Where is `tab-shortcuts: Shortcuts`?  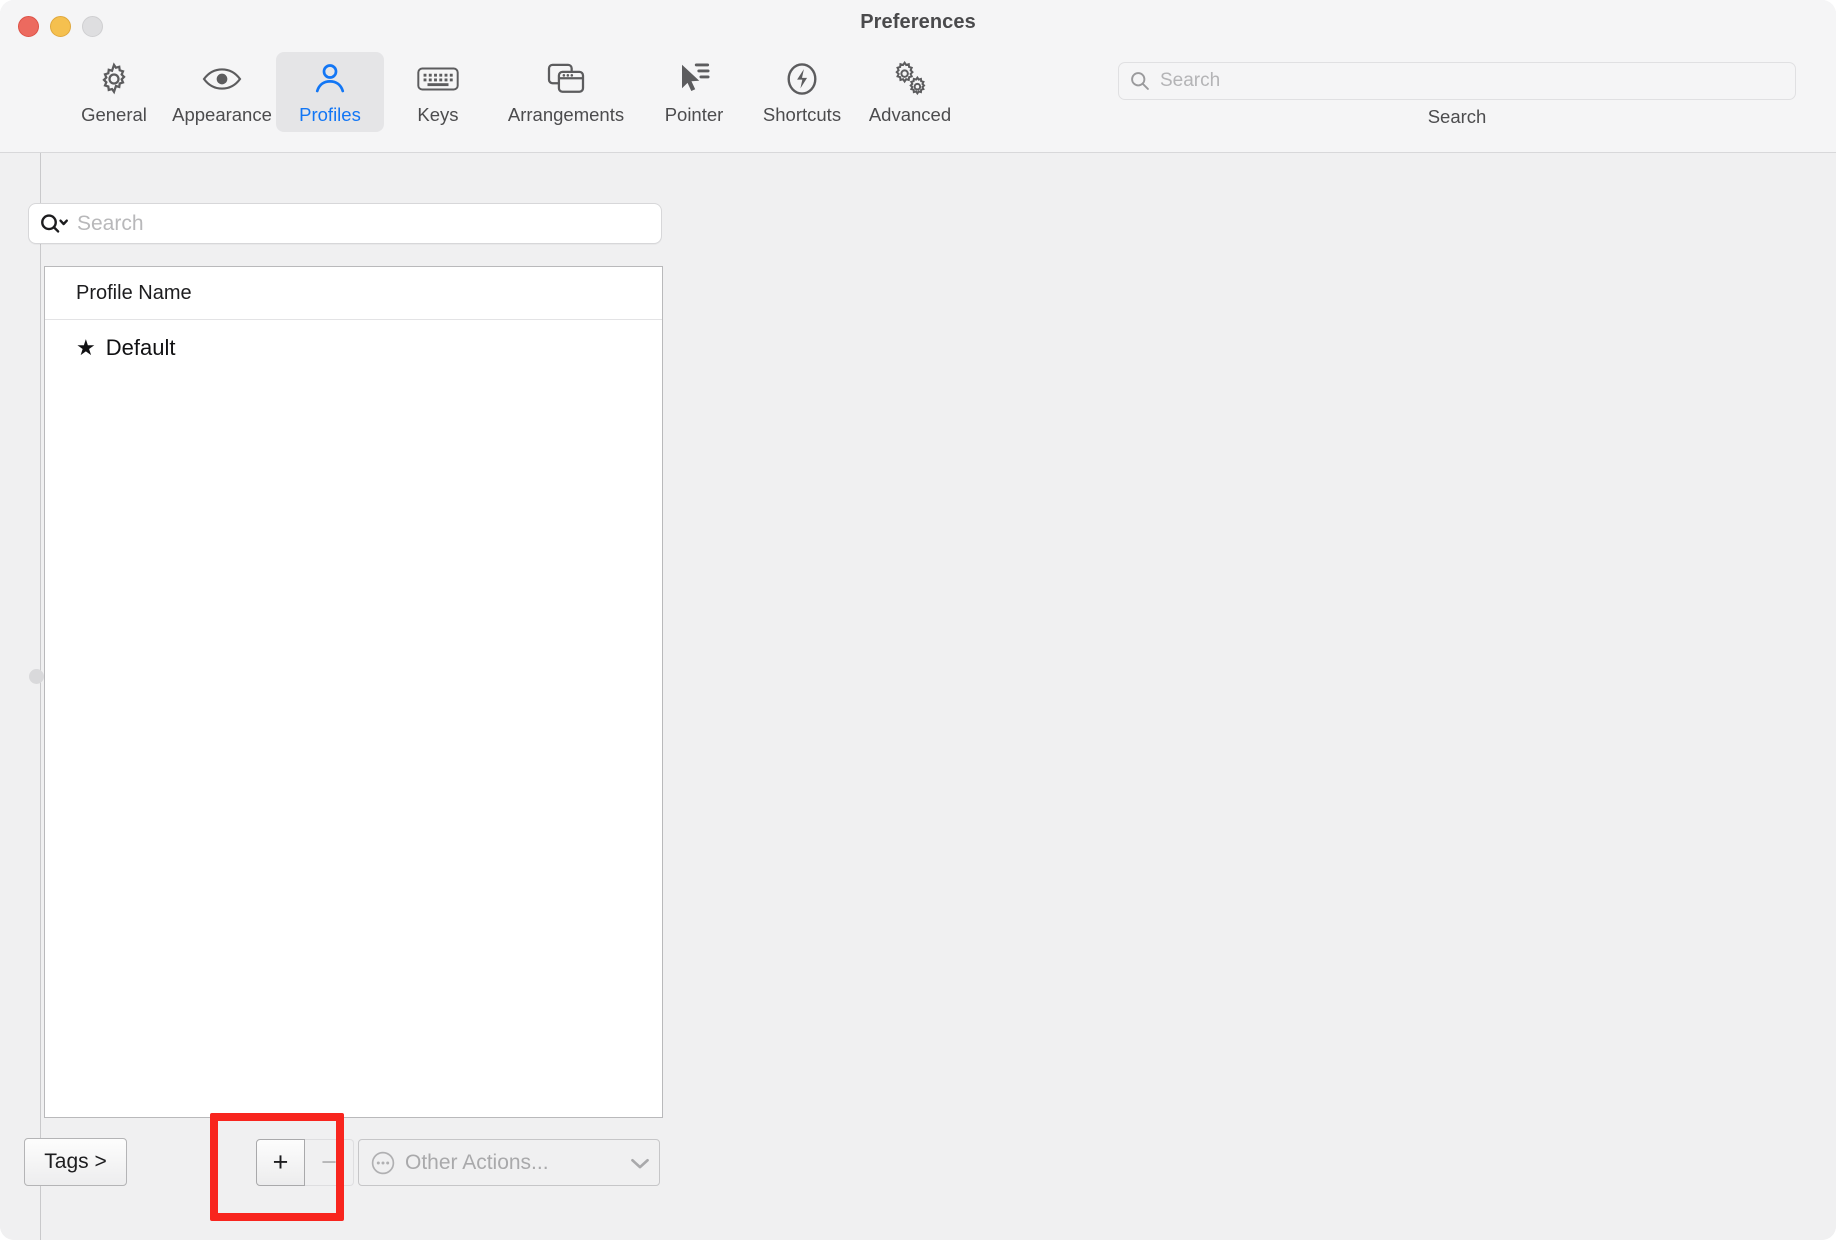 tab-shortcuts: Shortcuts is located at coordinates (802, 92).